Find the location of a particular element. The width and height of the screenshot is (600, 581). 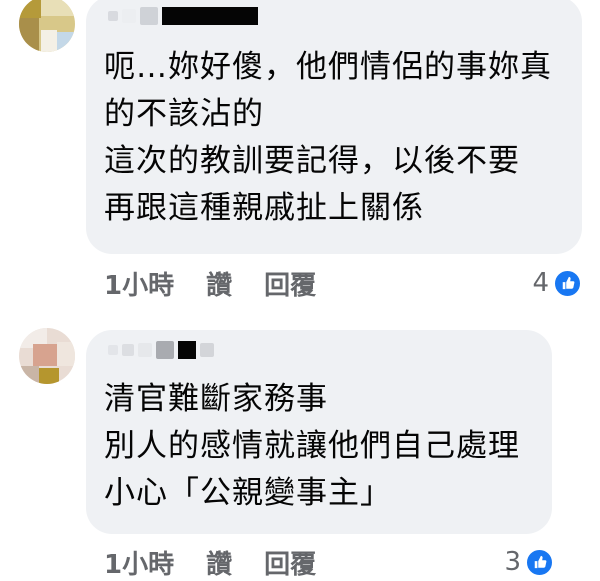

comment-line: 的不該沾的 is located at coordinates (184, 114).